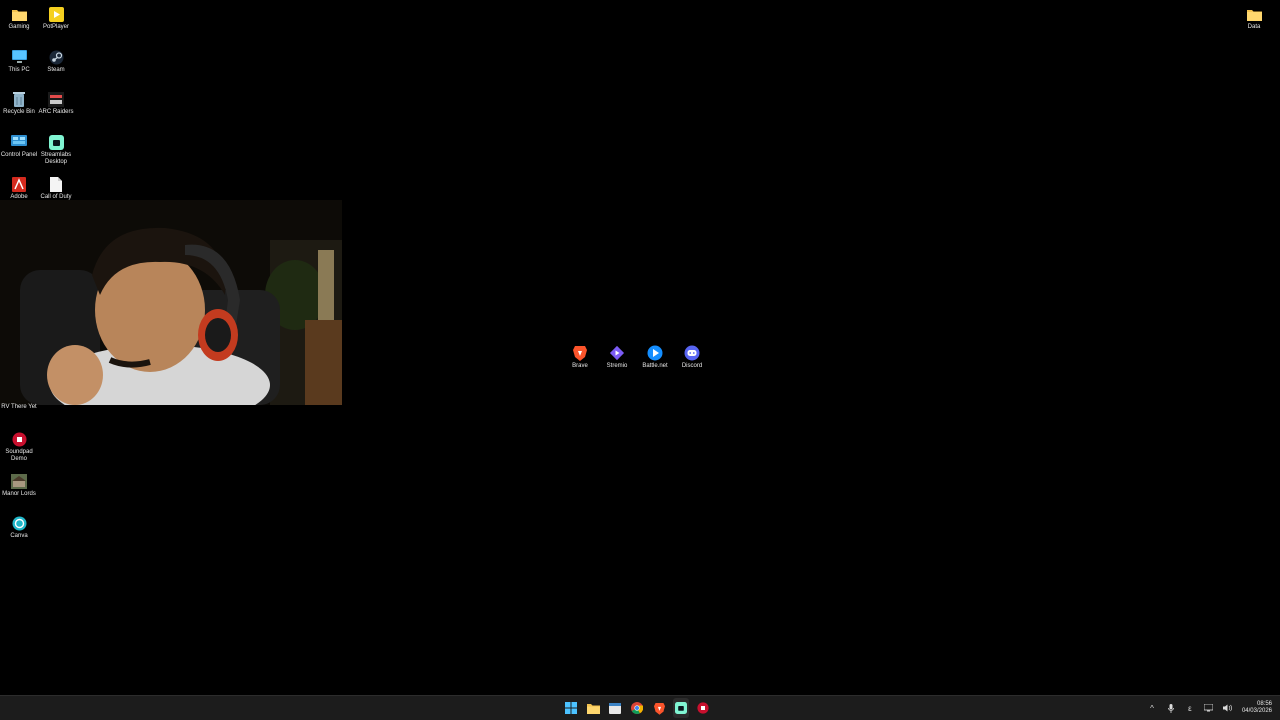 The height and width of the screenshot is (720, 1280). I want to click on taskbar-chrome, so click(637, 708).